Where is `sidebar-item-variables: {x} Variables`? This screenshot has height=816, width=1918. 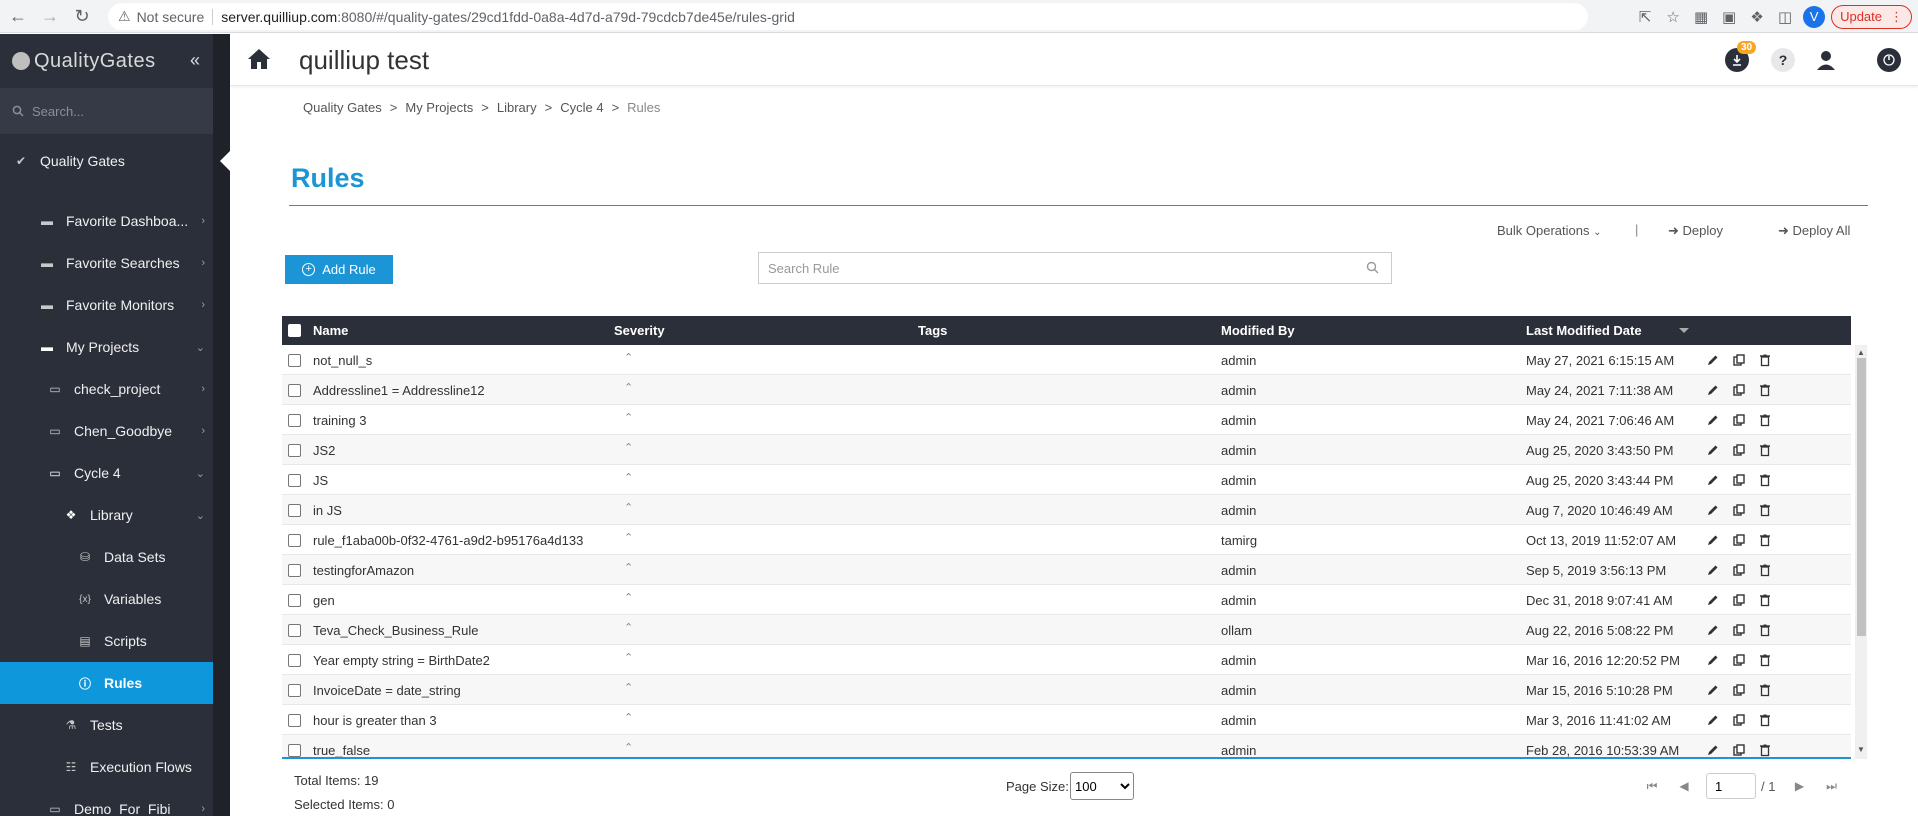
sidebar-item-variables: {x} Variables is located at coordinates (106, 599).